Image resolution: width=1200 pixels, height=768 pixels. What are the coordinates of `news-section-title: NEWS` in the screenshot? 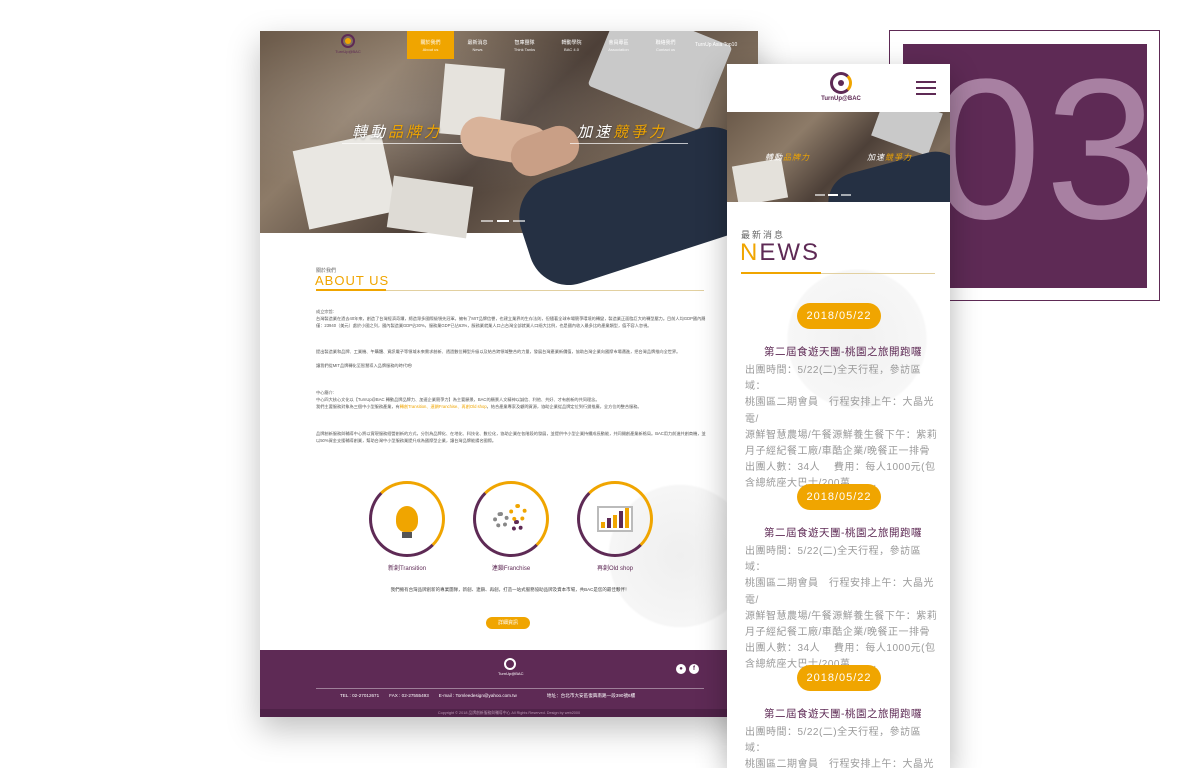 It's located at (780, 253).